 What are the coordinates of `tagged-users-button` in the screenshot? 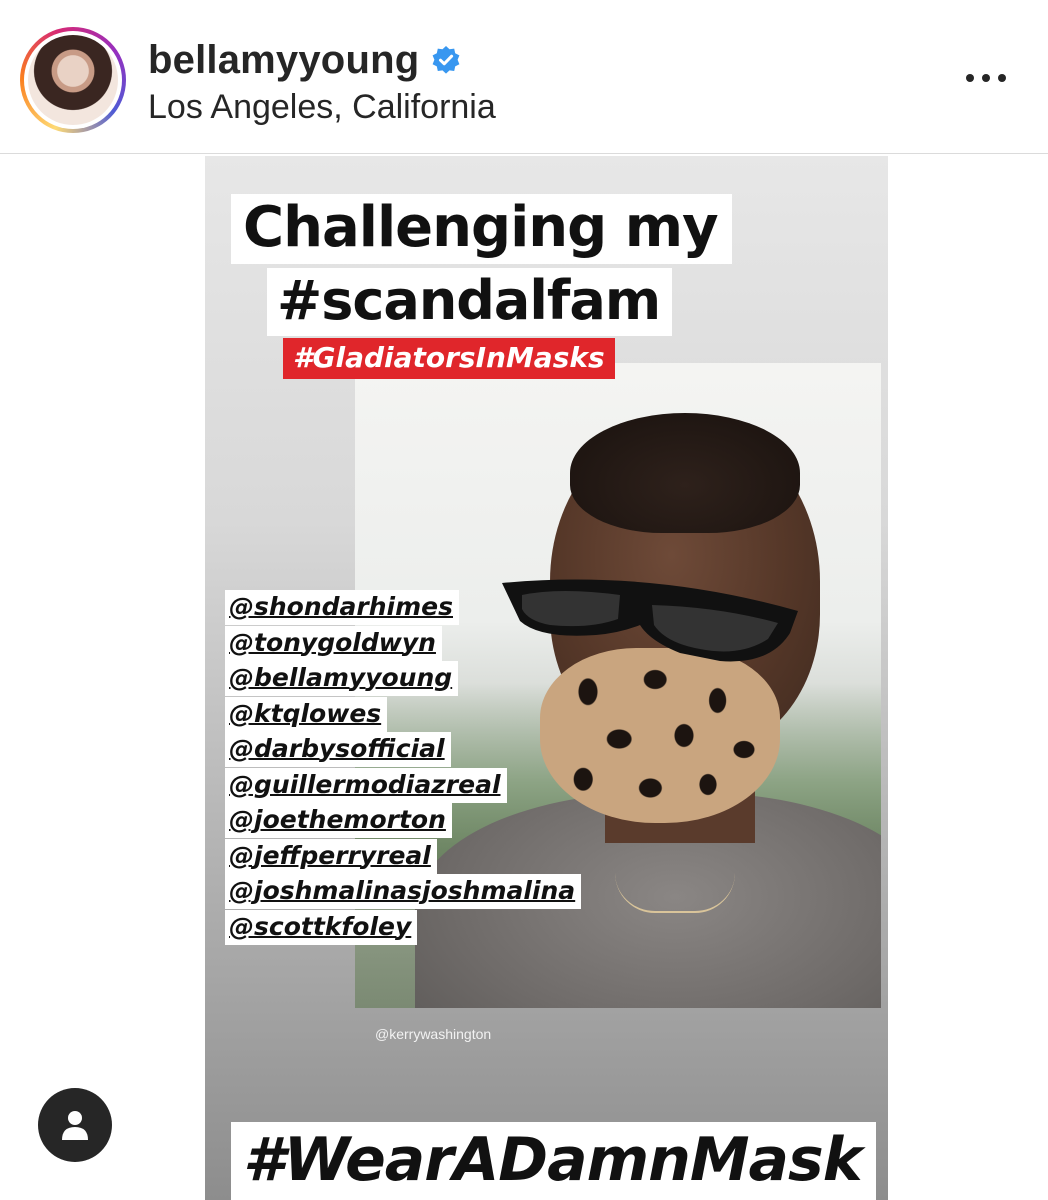 It's located at (75, 1125).